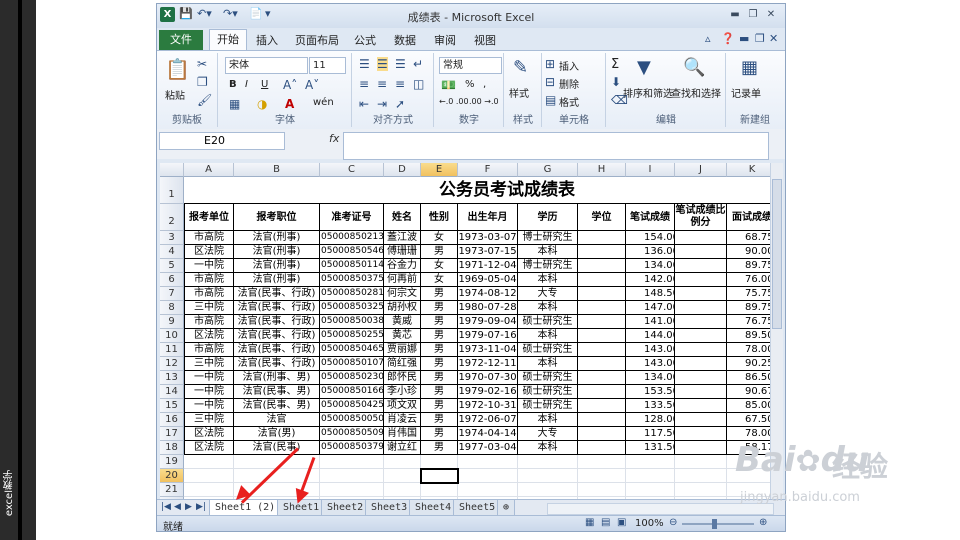  Describe the element at coordinates (550, 100) in the screenshot. I see `format-cells-icon: ▤` at that location.